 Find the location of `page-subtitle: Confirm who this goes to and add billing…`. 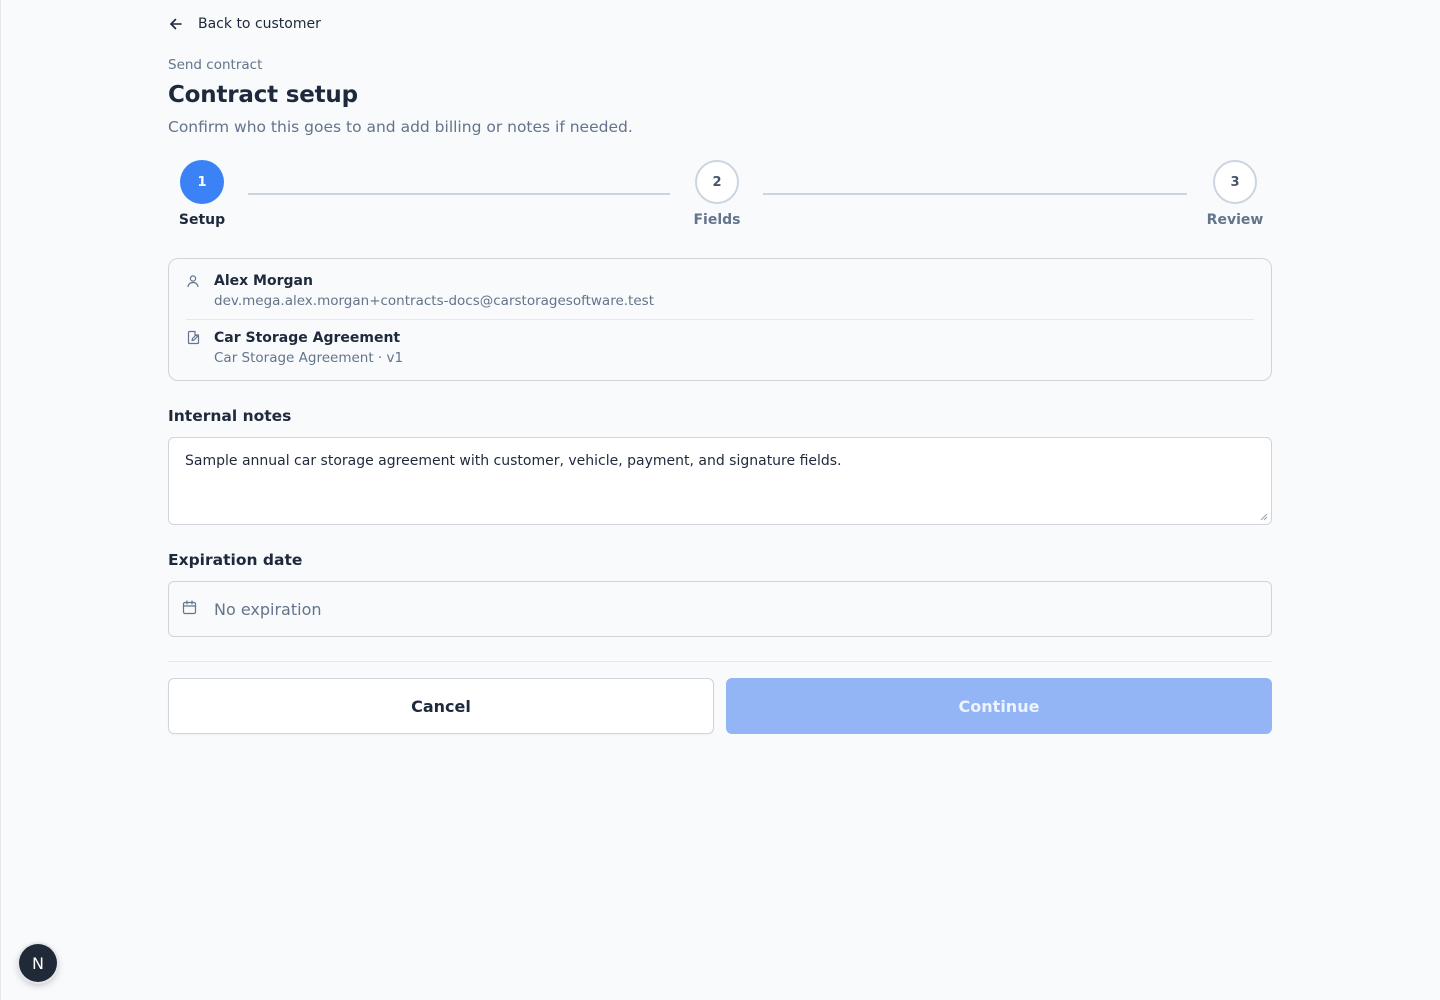

page-subtitle: Confirm who this goes to and add billing… is located at coordinates (400, 127).